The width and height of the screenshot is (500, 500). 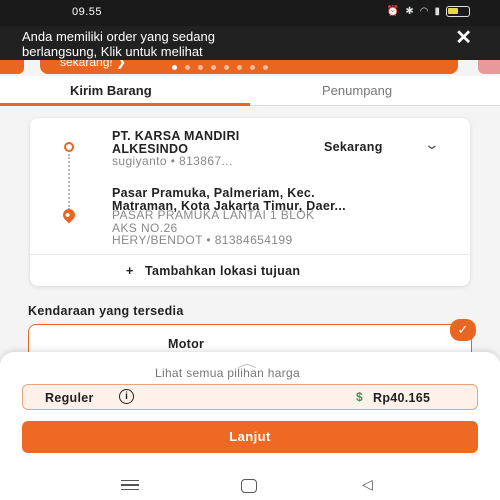 What do you see at coordinates (353, 147) in the screenshot?
I see `schedule-select: Sekarang` at bounding box center [353, 147].